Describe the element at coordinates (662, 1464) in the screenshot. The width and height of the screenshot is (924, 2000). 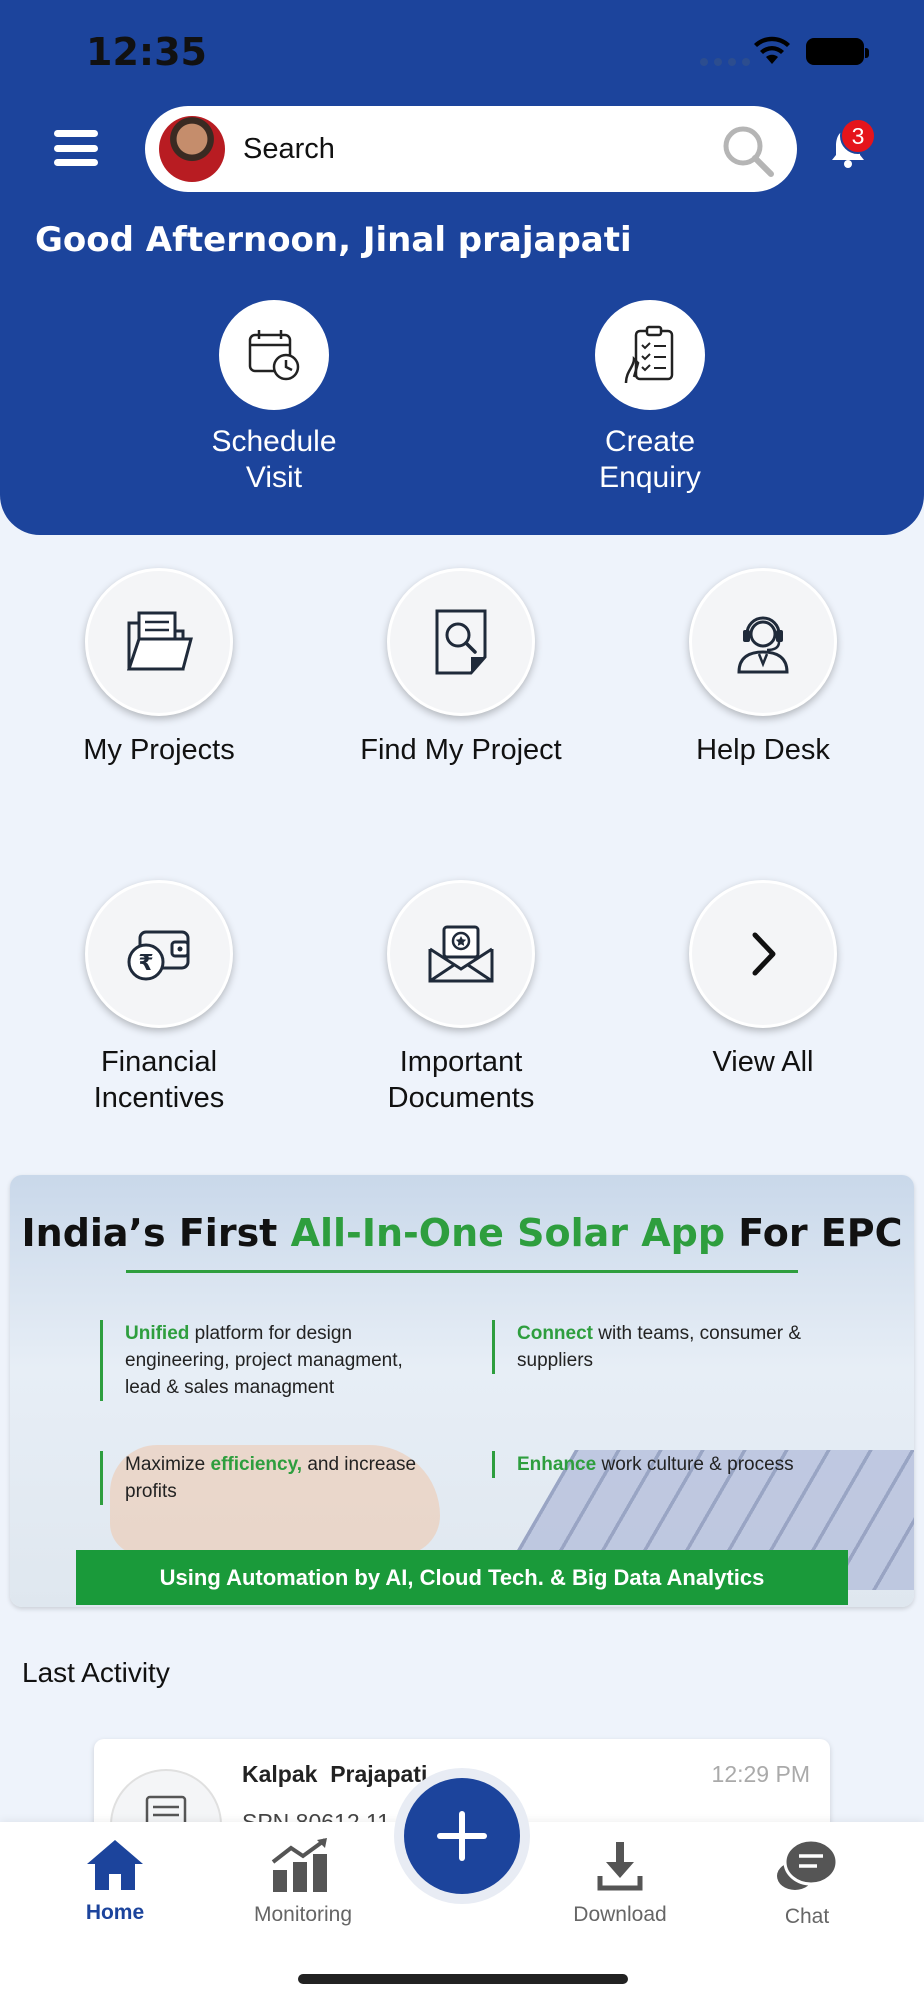
I see `banner-point-enhance: Enhance work culture & process` at that location.